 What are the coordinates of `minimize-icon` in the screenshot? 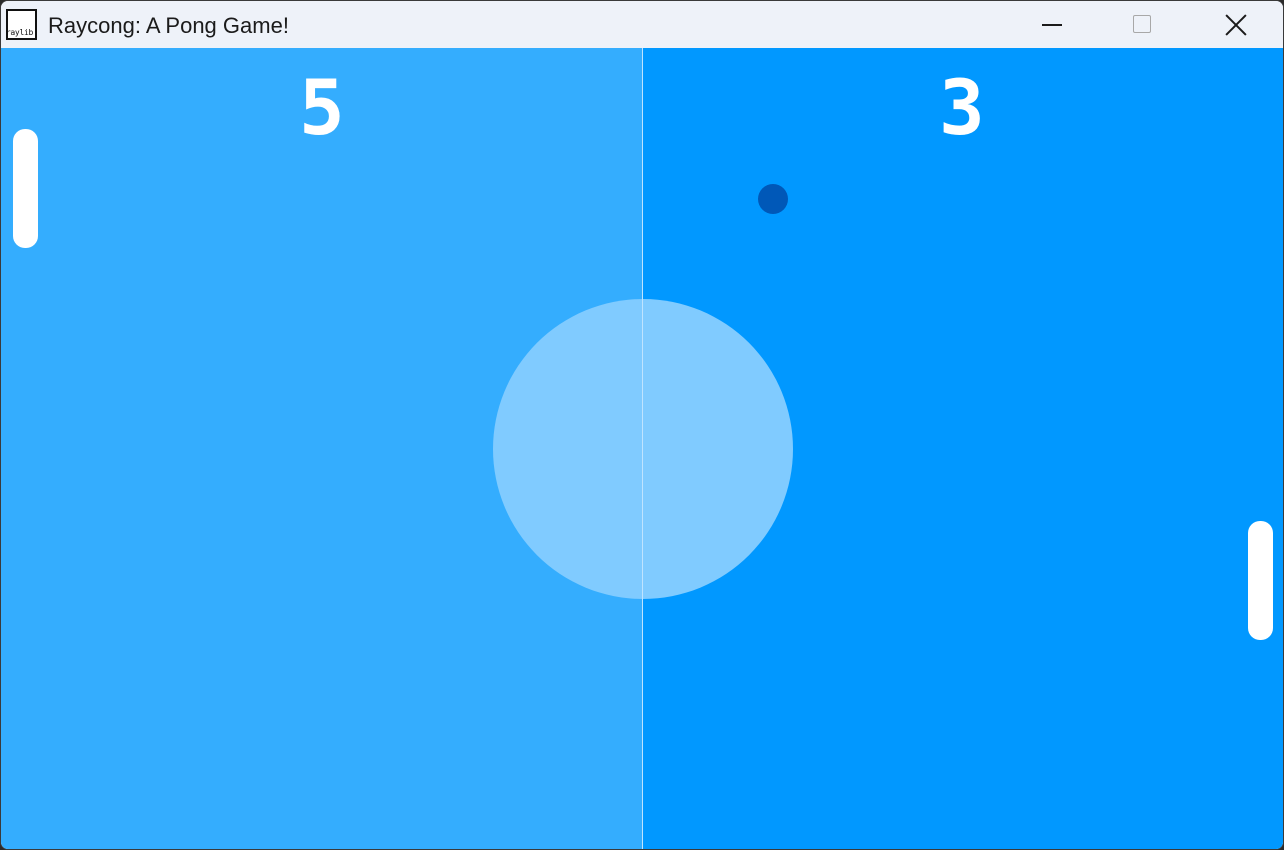 It's located at (1052, 25).